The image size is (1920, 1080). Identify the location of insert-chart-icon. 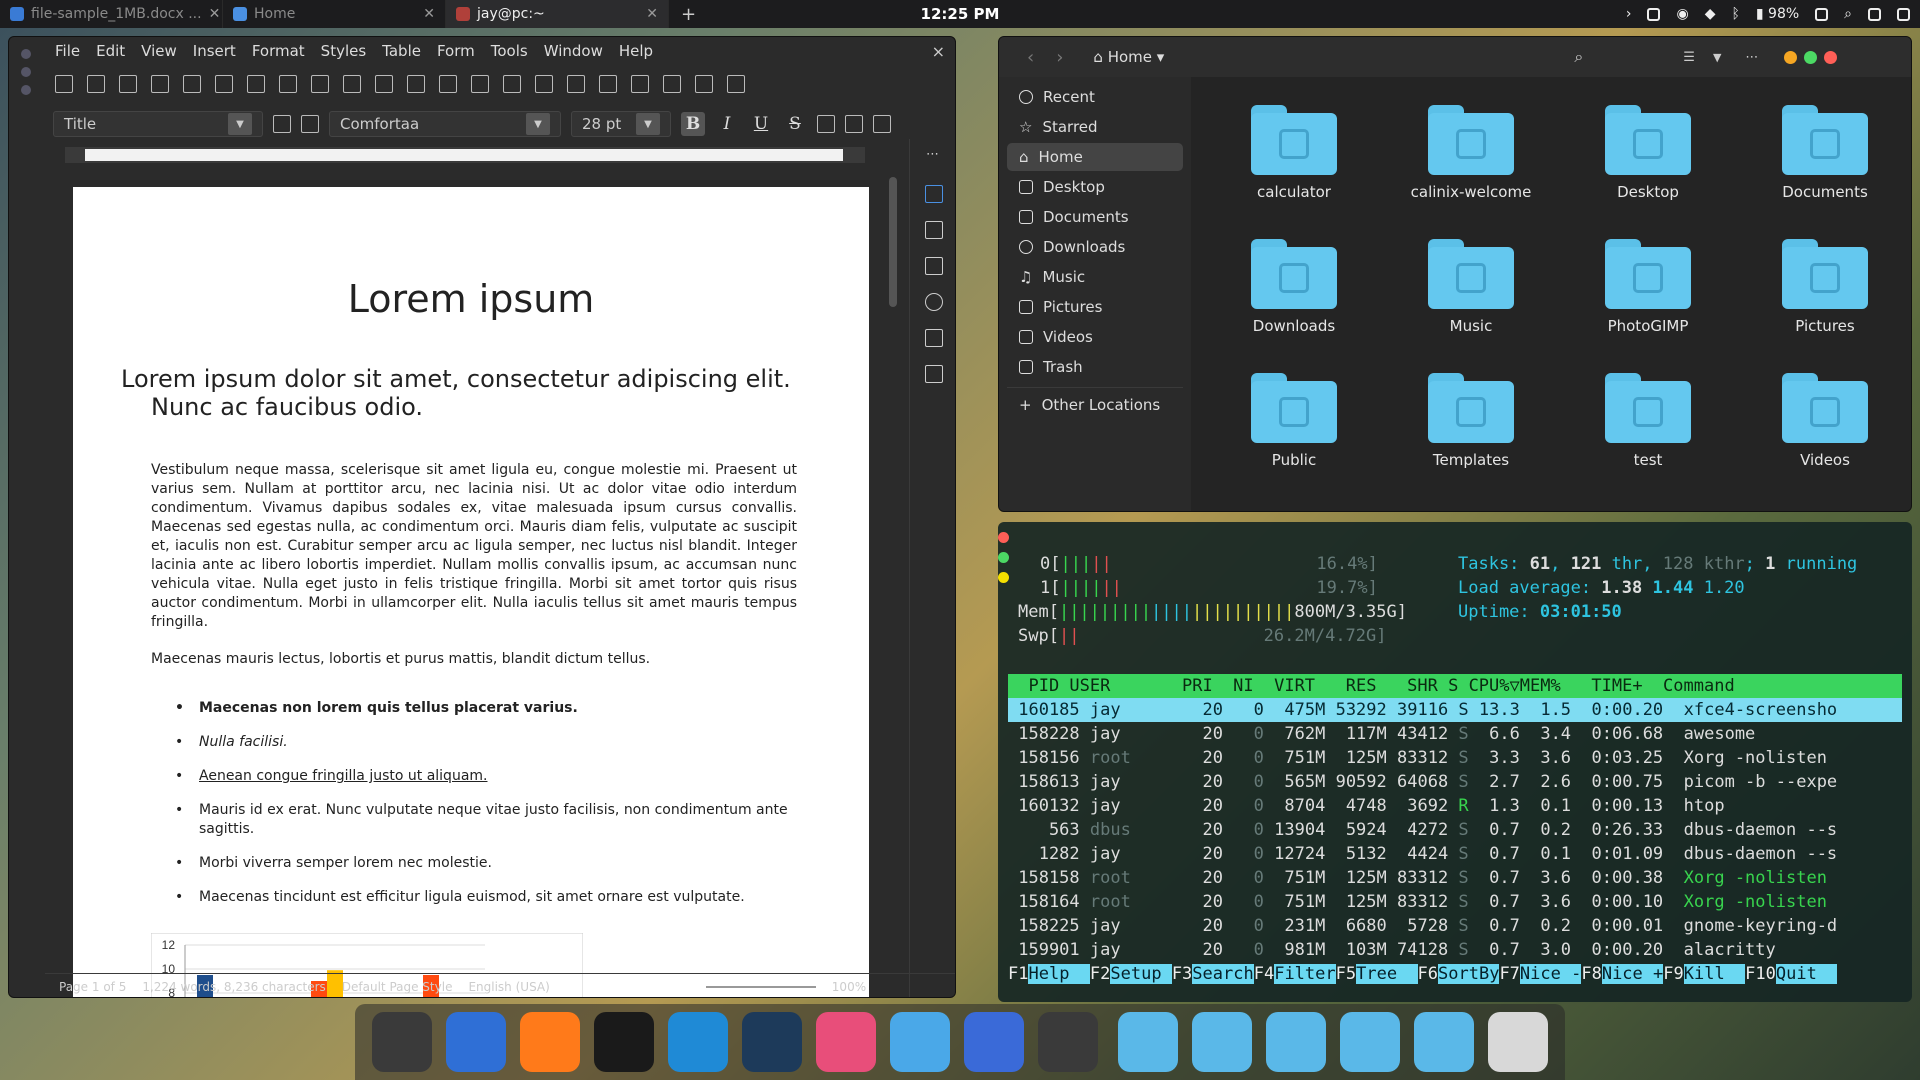
(608, 84).